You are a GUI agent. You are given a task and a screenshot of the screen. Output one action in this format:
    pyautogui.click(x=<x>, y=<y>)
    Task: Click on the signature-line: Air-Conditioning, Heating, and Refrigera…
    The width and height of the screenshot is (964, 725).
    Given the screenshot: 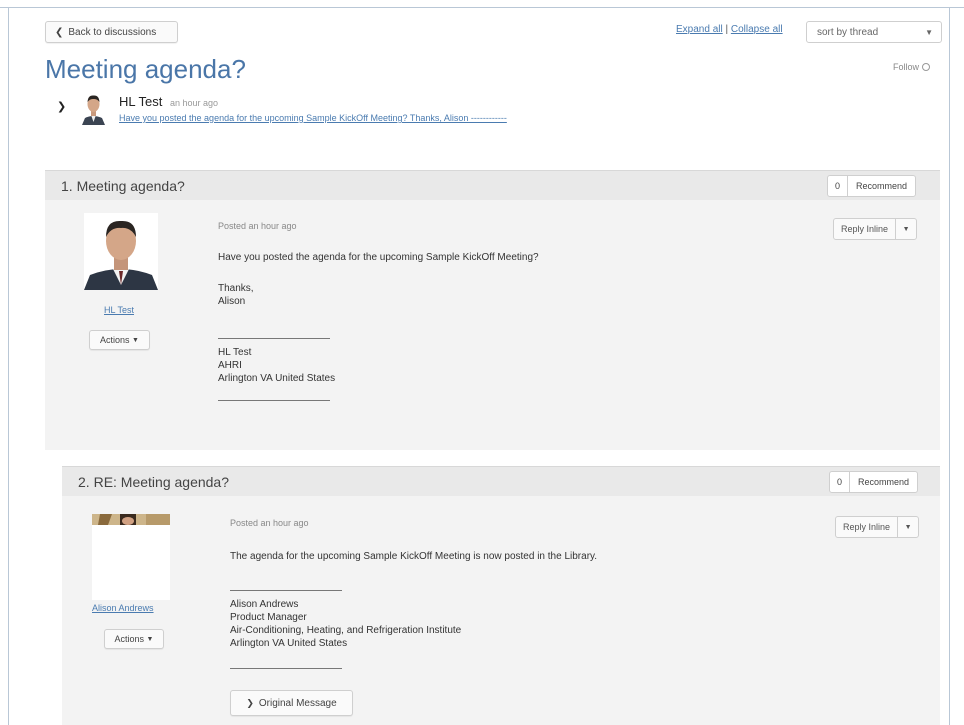 What is the action you would take?
    pyautogui.click(x=346, y=630)
    